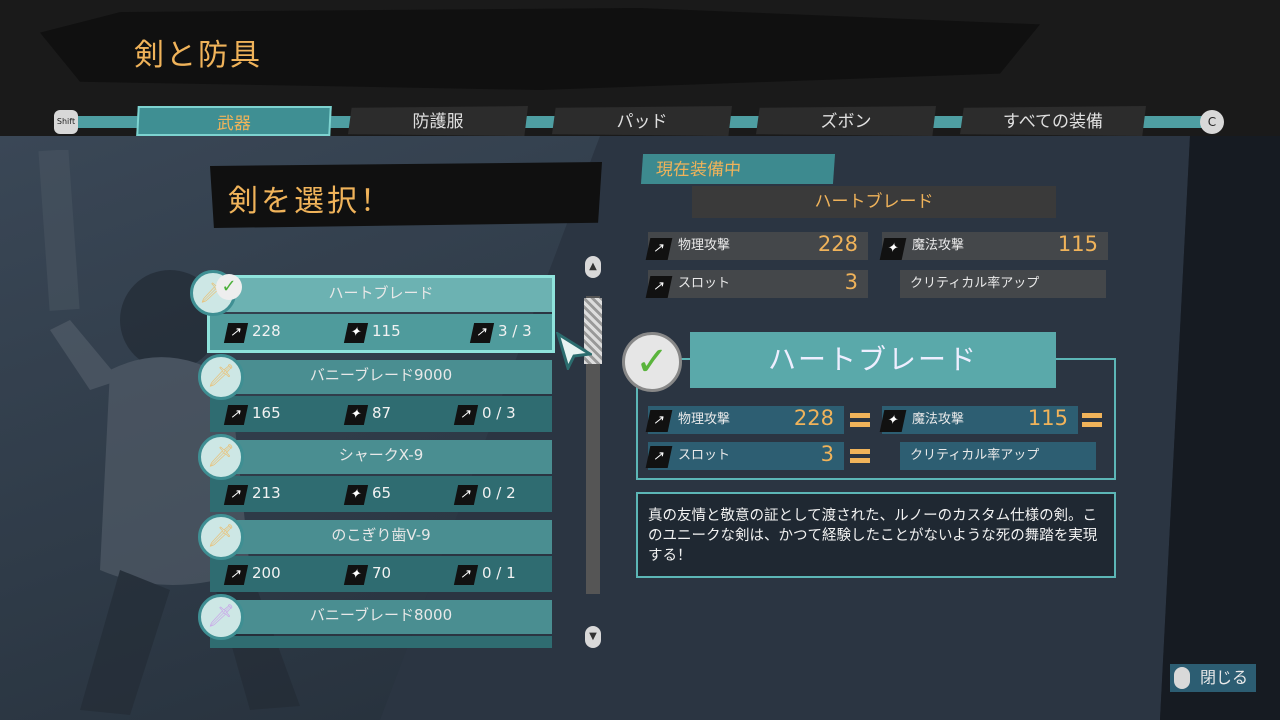  I want to click on slot-stat: ↗ 0 / 3, so click(484, 414).